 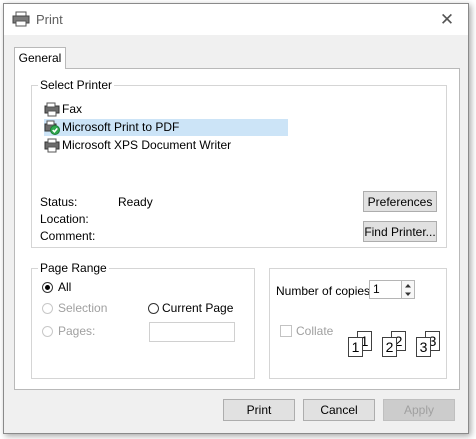 What do you see at coordinates (65, 287) in the screenshot?
I see `all-label: All` at bounding box center [65, 287].